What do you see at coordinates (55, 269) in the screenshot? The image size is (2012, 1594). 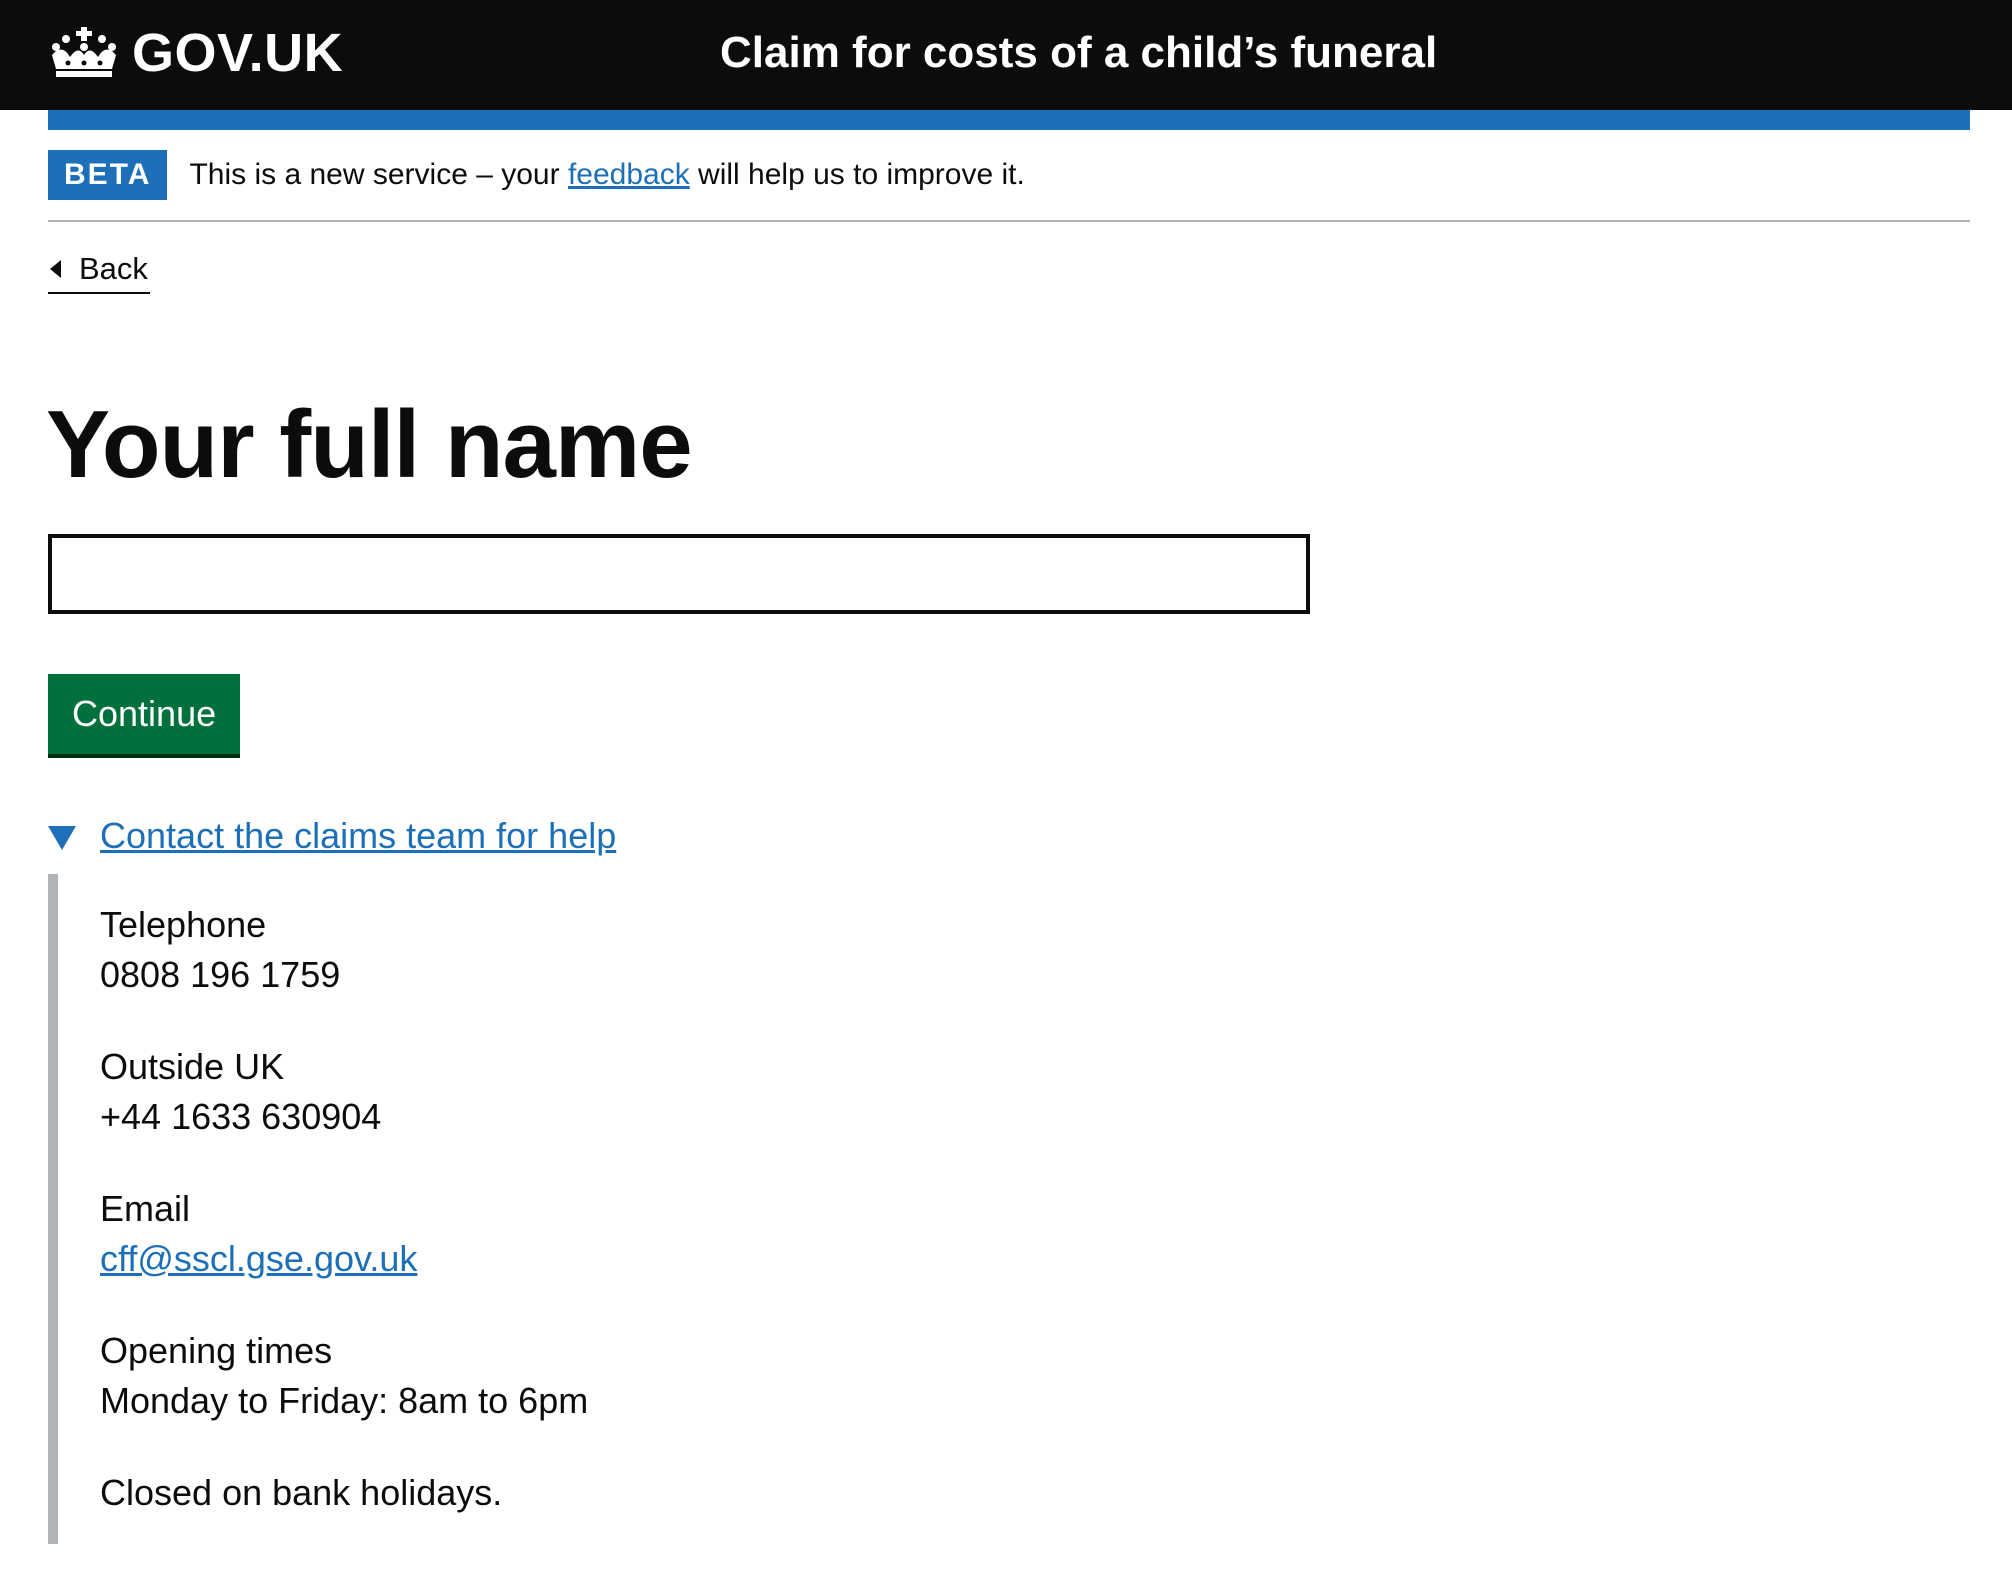 I see `back-arrow-icon` at bounding box center [55, 269].